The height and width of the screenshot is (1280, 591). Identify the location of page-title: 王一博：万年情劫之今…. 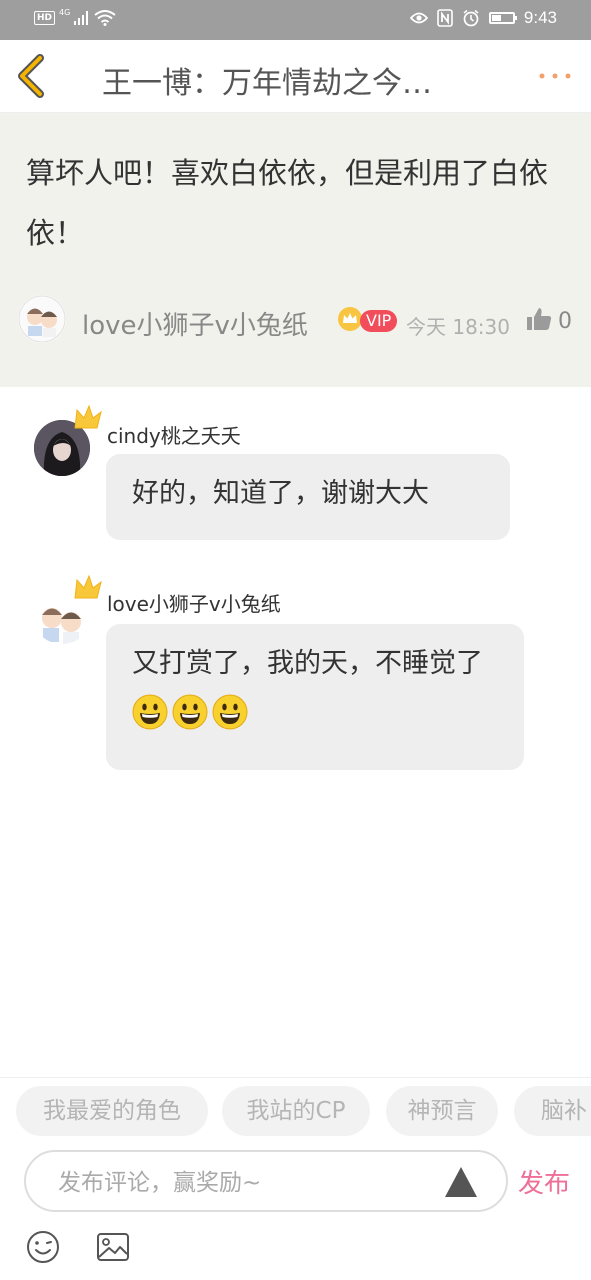
(267, 83).